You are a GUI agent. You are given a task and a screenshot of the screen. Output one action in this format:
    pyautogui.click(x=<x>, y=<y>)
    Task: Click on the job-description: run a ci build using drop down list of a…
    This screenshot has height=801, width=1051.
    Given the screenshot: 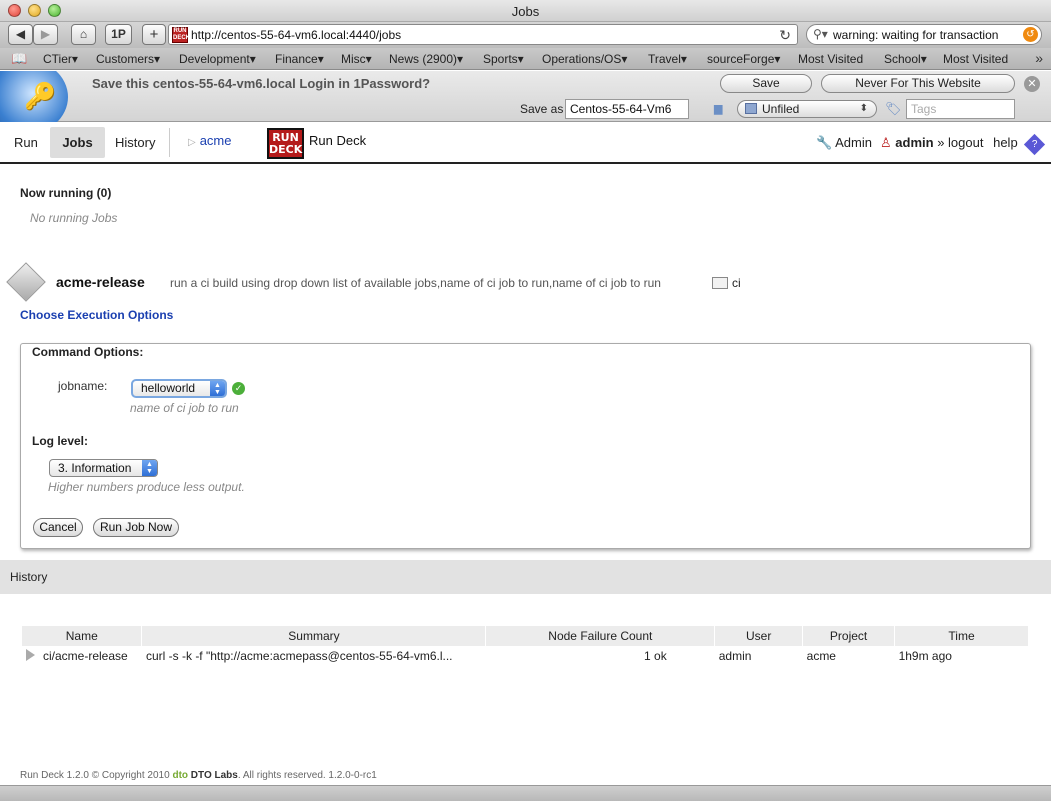 What is the action you would take?
    pyautogui.click(x=415, y=283)
    